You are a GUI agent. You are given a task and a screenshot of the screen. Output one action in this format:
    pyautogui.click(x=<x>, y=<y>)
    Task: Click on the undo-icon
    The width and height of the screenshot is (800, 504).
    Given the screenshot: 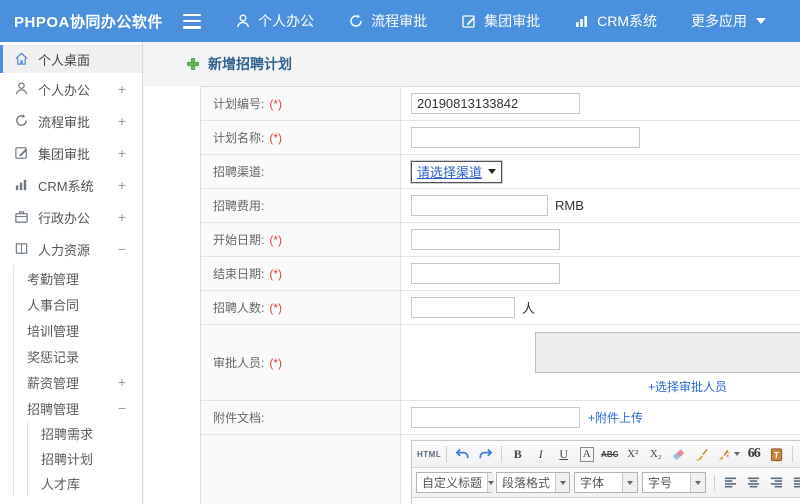 What is the action you would take?
    pyautogui.click(x=462, y=454)
    